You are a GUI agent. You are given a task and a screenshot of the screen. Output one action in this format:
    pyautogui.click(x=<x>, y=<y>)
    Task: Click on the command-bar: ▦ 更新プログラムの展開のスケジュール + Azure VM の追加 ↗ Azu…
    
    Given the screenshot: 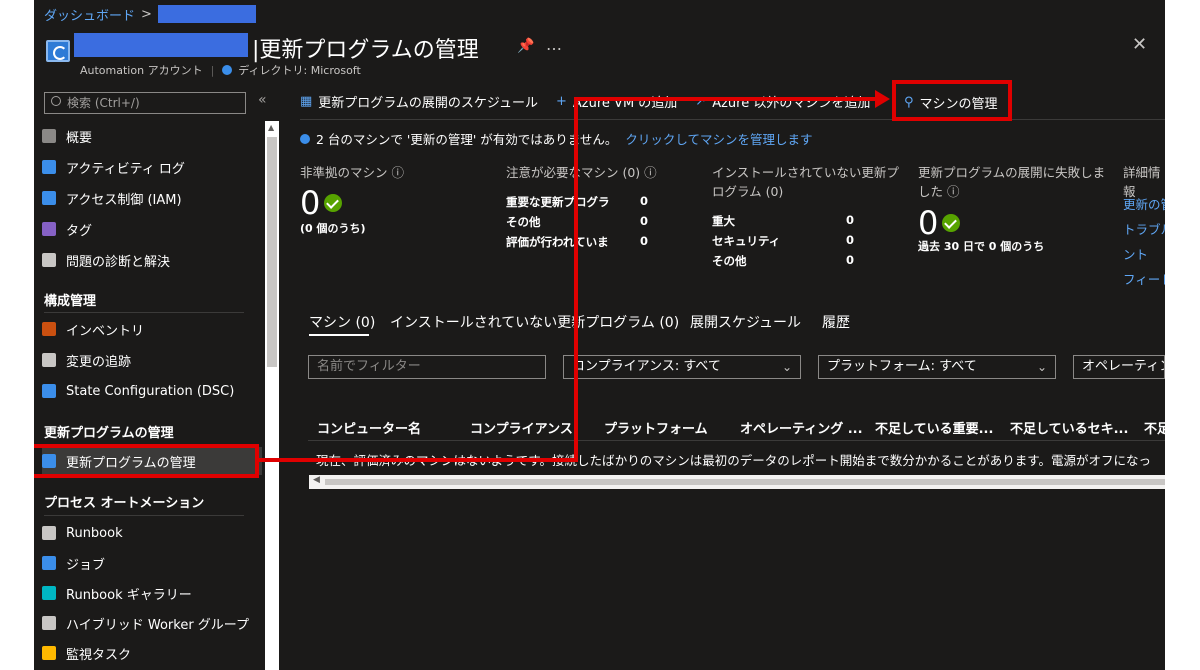 What is the action you would take?
    pyautogui.click(x=732, y=102)
    